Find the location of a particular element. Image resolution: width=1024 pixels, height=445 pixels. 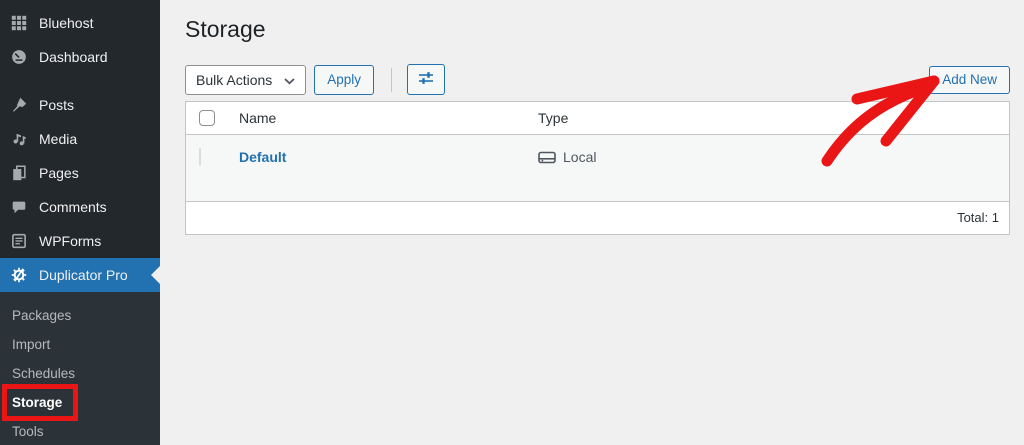

toolbar-divider is located at coordinates (392, 79).